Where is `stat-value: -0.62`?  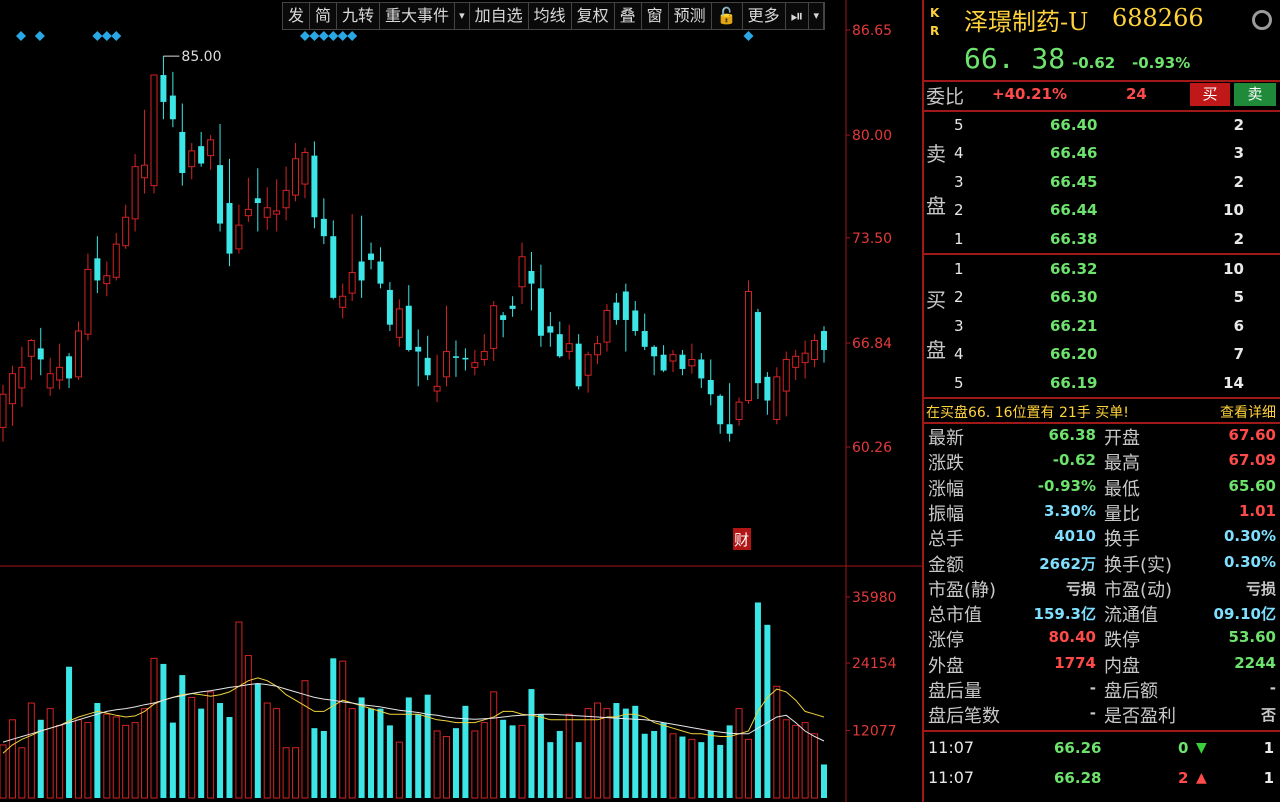
stat-value: -0.62 is located at coordinates (1074, 460).